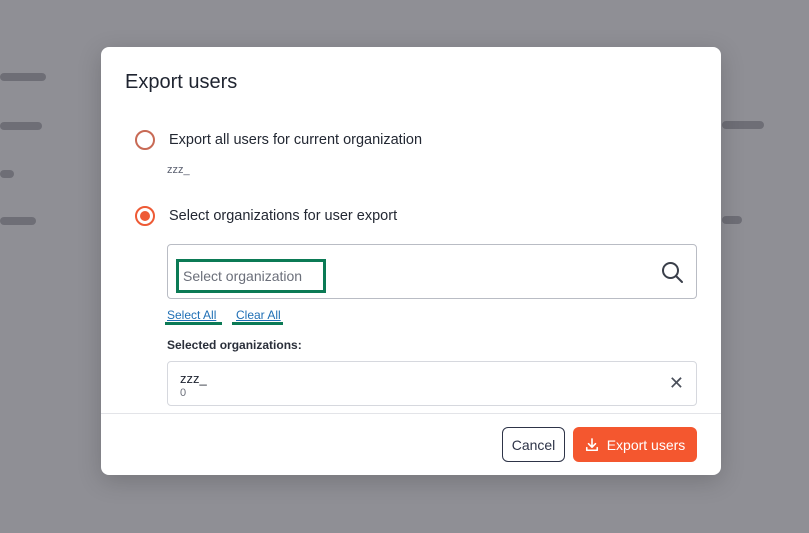 The height and width of the screenshot is (533, 809). I want to click on select-organizations-label: Select organizations for user export, so click(283, 216).